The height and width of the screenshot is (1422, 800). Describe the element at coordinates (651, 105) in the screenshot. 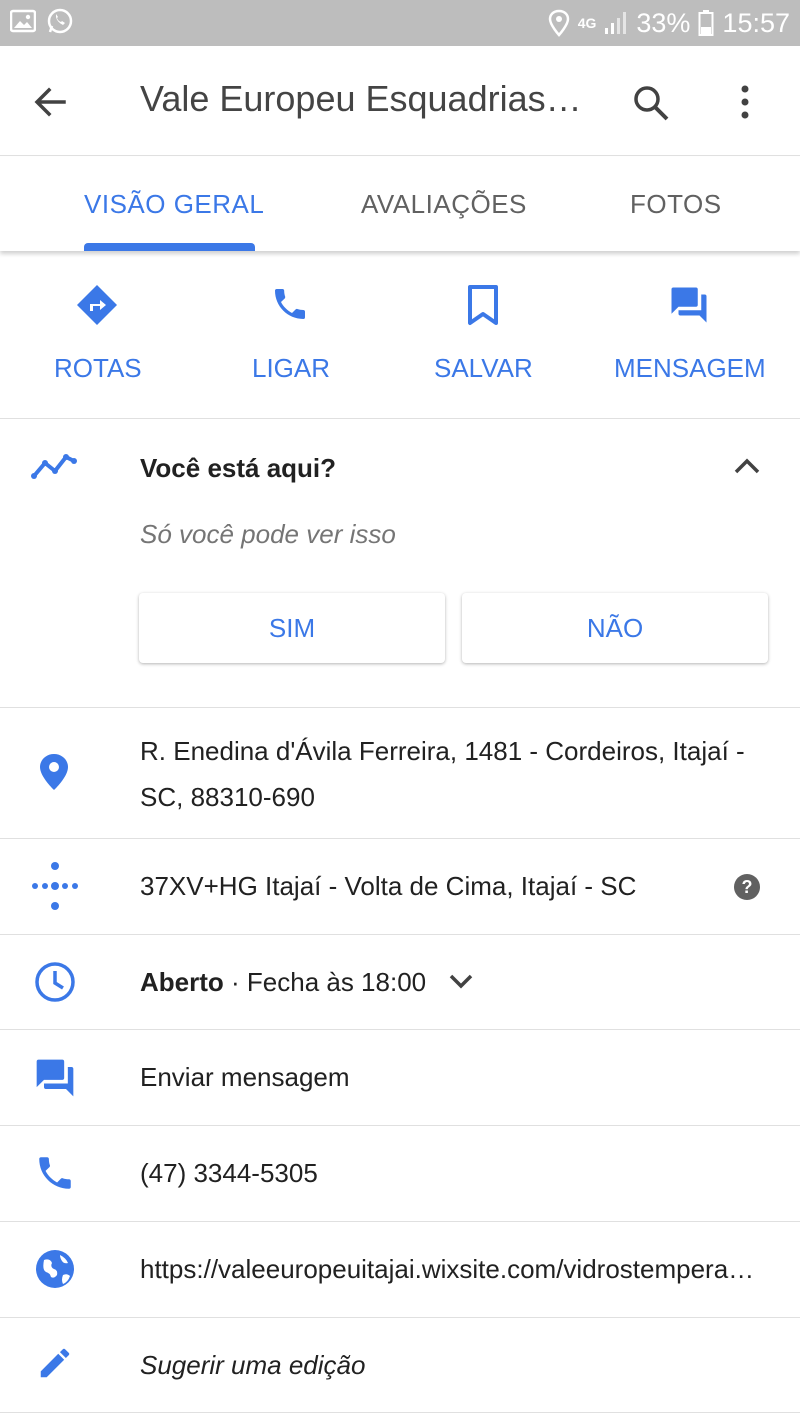

I see `search-icon` at that location.